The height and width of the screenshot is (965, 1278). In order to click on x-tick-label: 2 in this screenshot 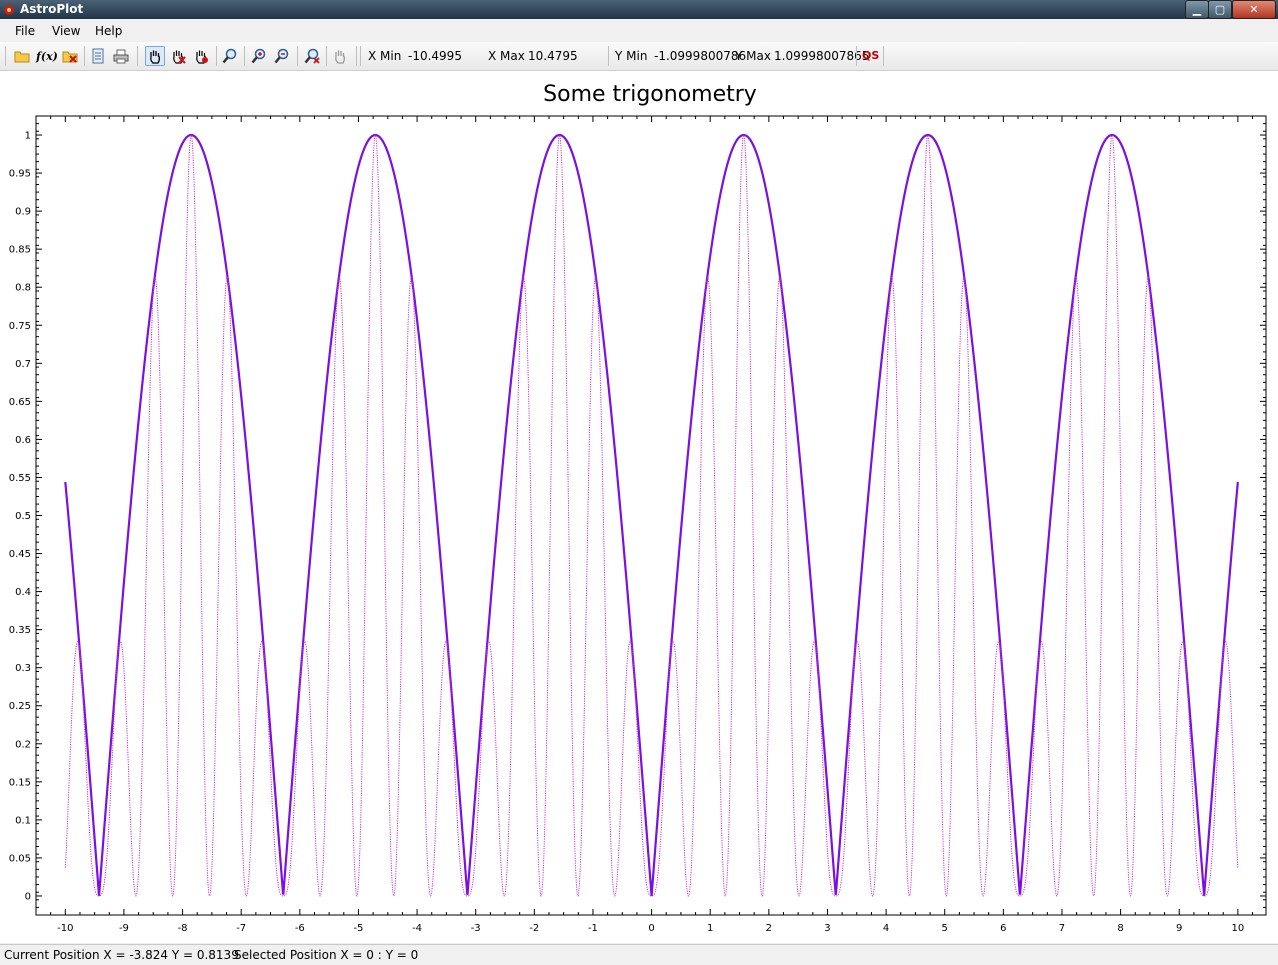, I will do `click(769, 928)`.